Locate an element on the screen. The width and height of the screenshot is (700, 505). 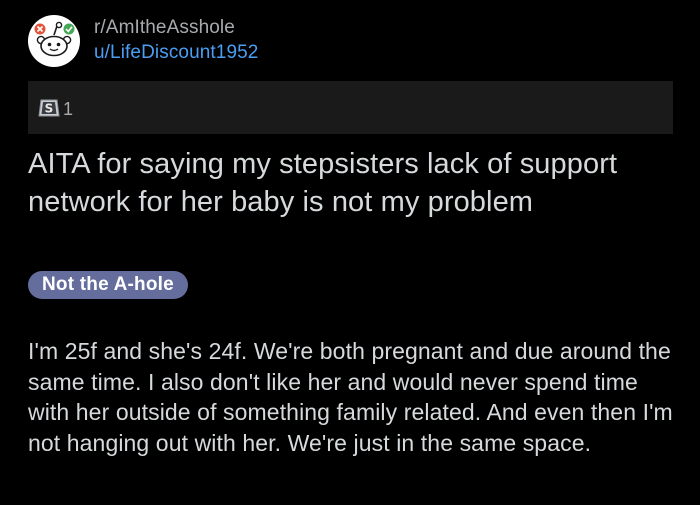
post-flair: Not the A-hole is located at coordinates (108, 285).